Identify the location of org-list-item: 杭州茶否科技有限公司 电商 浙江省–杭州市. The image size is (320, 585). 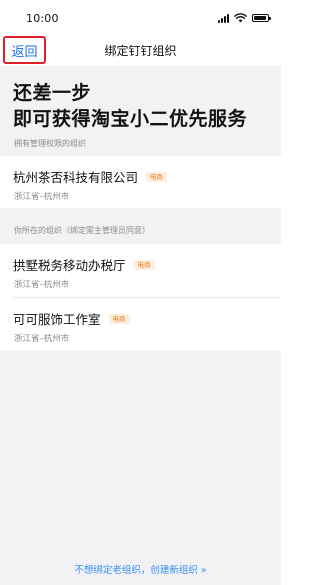
(140, 182).